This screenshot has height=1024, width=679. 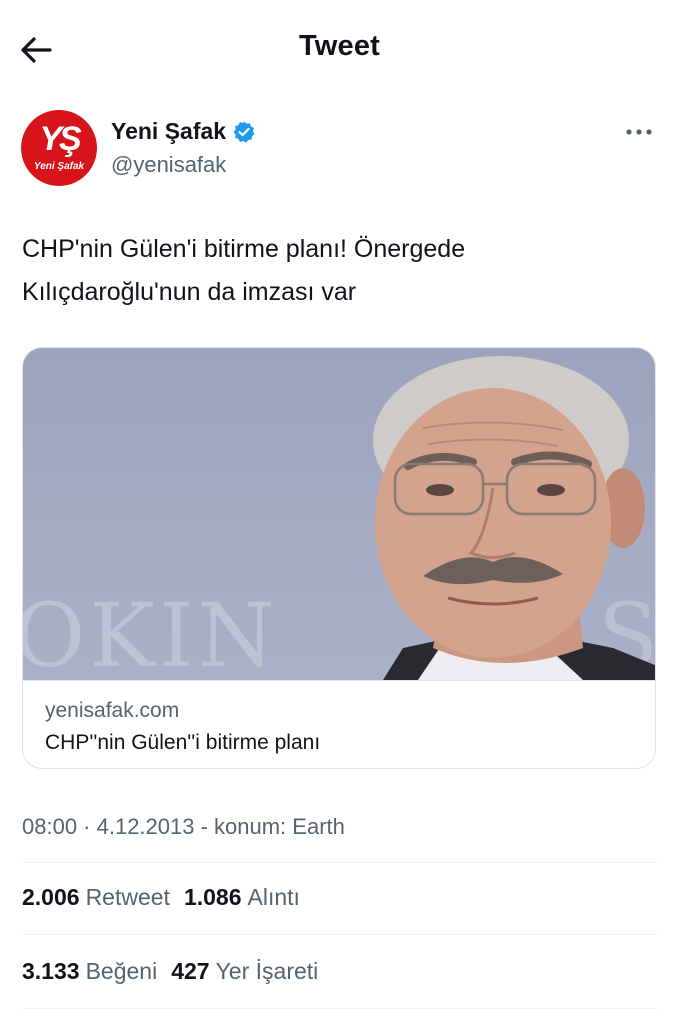 I want to click on more-options-button, so click(x=639, y=132).